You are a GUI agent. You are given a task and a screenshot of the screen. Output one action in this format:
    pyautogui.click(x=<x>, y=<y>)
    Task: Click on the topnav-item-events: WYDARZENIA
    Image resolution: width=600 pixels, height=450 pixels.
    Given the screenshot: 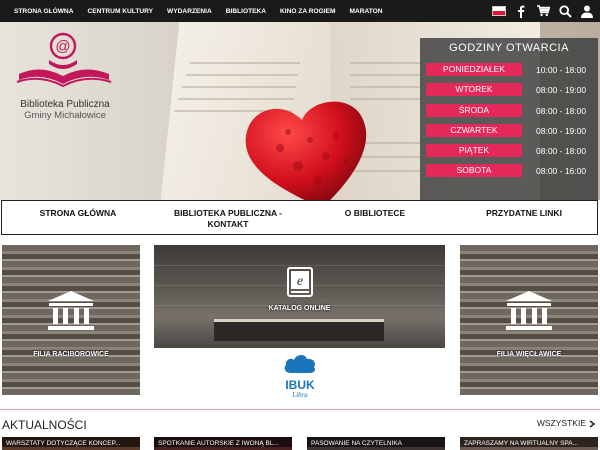 What is the action you would take?
    pyautogui.click(x=189, y=11)
    